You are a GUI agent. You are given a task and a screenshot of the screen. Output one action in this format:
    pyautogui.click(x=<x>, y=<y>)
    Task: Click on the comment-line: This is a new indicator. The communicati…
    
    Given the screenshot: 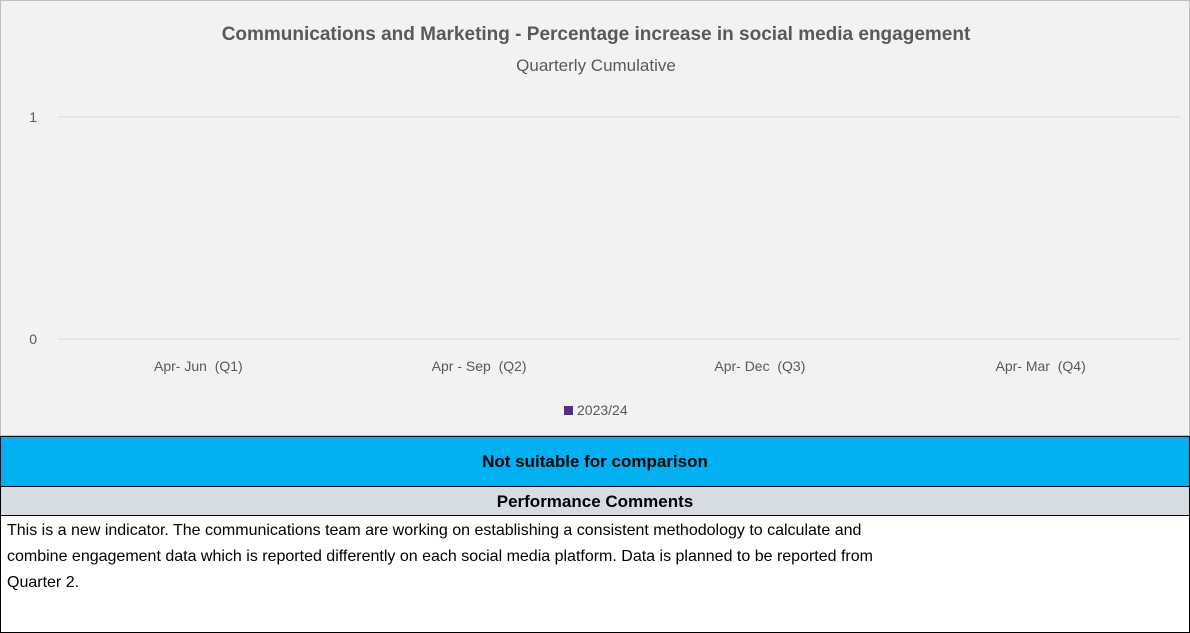 What is the action you would take?
    pyautogui.click(x=434, y=530)
    